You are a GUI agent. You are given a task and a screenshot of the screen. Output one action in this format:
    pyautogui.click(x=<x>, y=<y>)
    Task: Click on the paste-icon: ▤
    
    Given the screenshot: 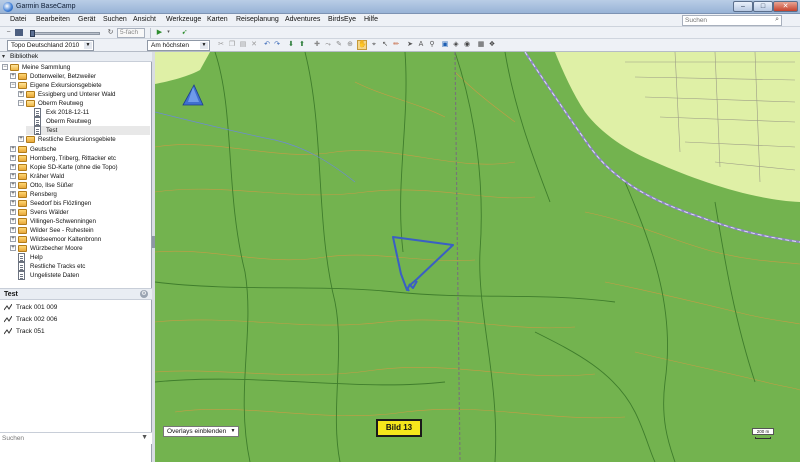 What is the action you would take?
    pyautogui.click(x=243, y=45)
    